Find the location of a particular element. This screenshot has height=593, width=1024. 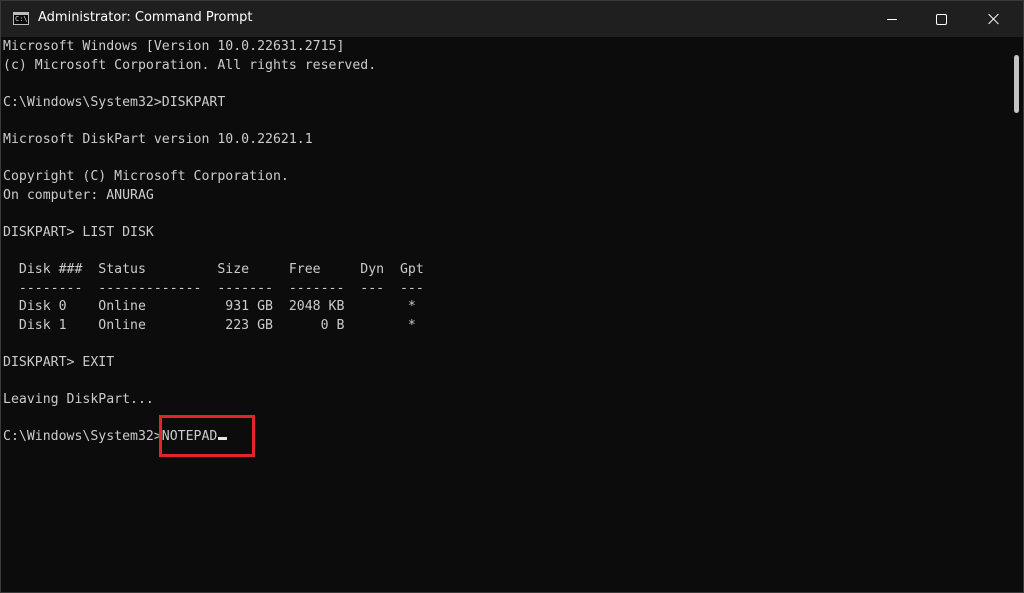

maximize-button is located at coordinates (941, 19).